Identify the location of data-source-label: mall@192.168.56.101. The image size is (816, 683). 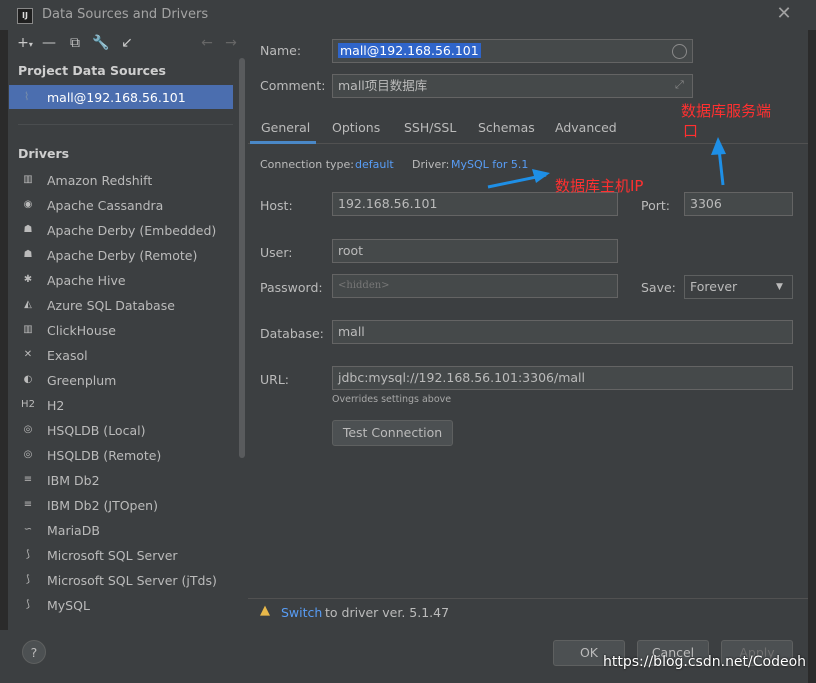
(116, 97).